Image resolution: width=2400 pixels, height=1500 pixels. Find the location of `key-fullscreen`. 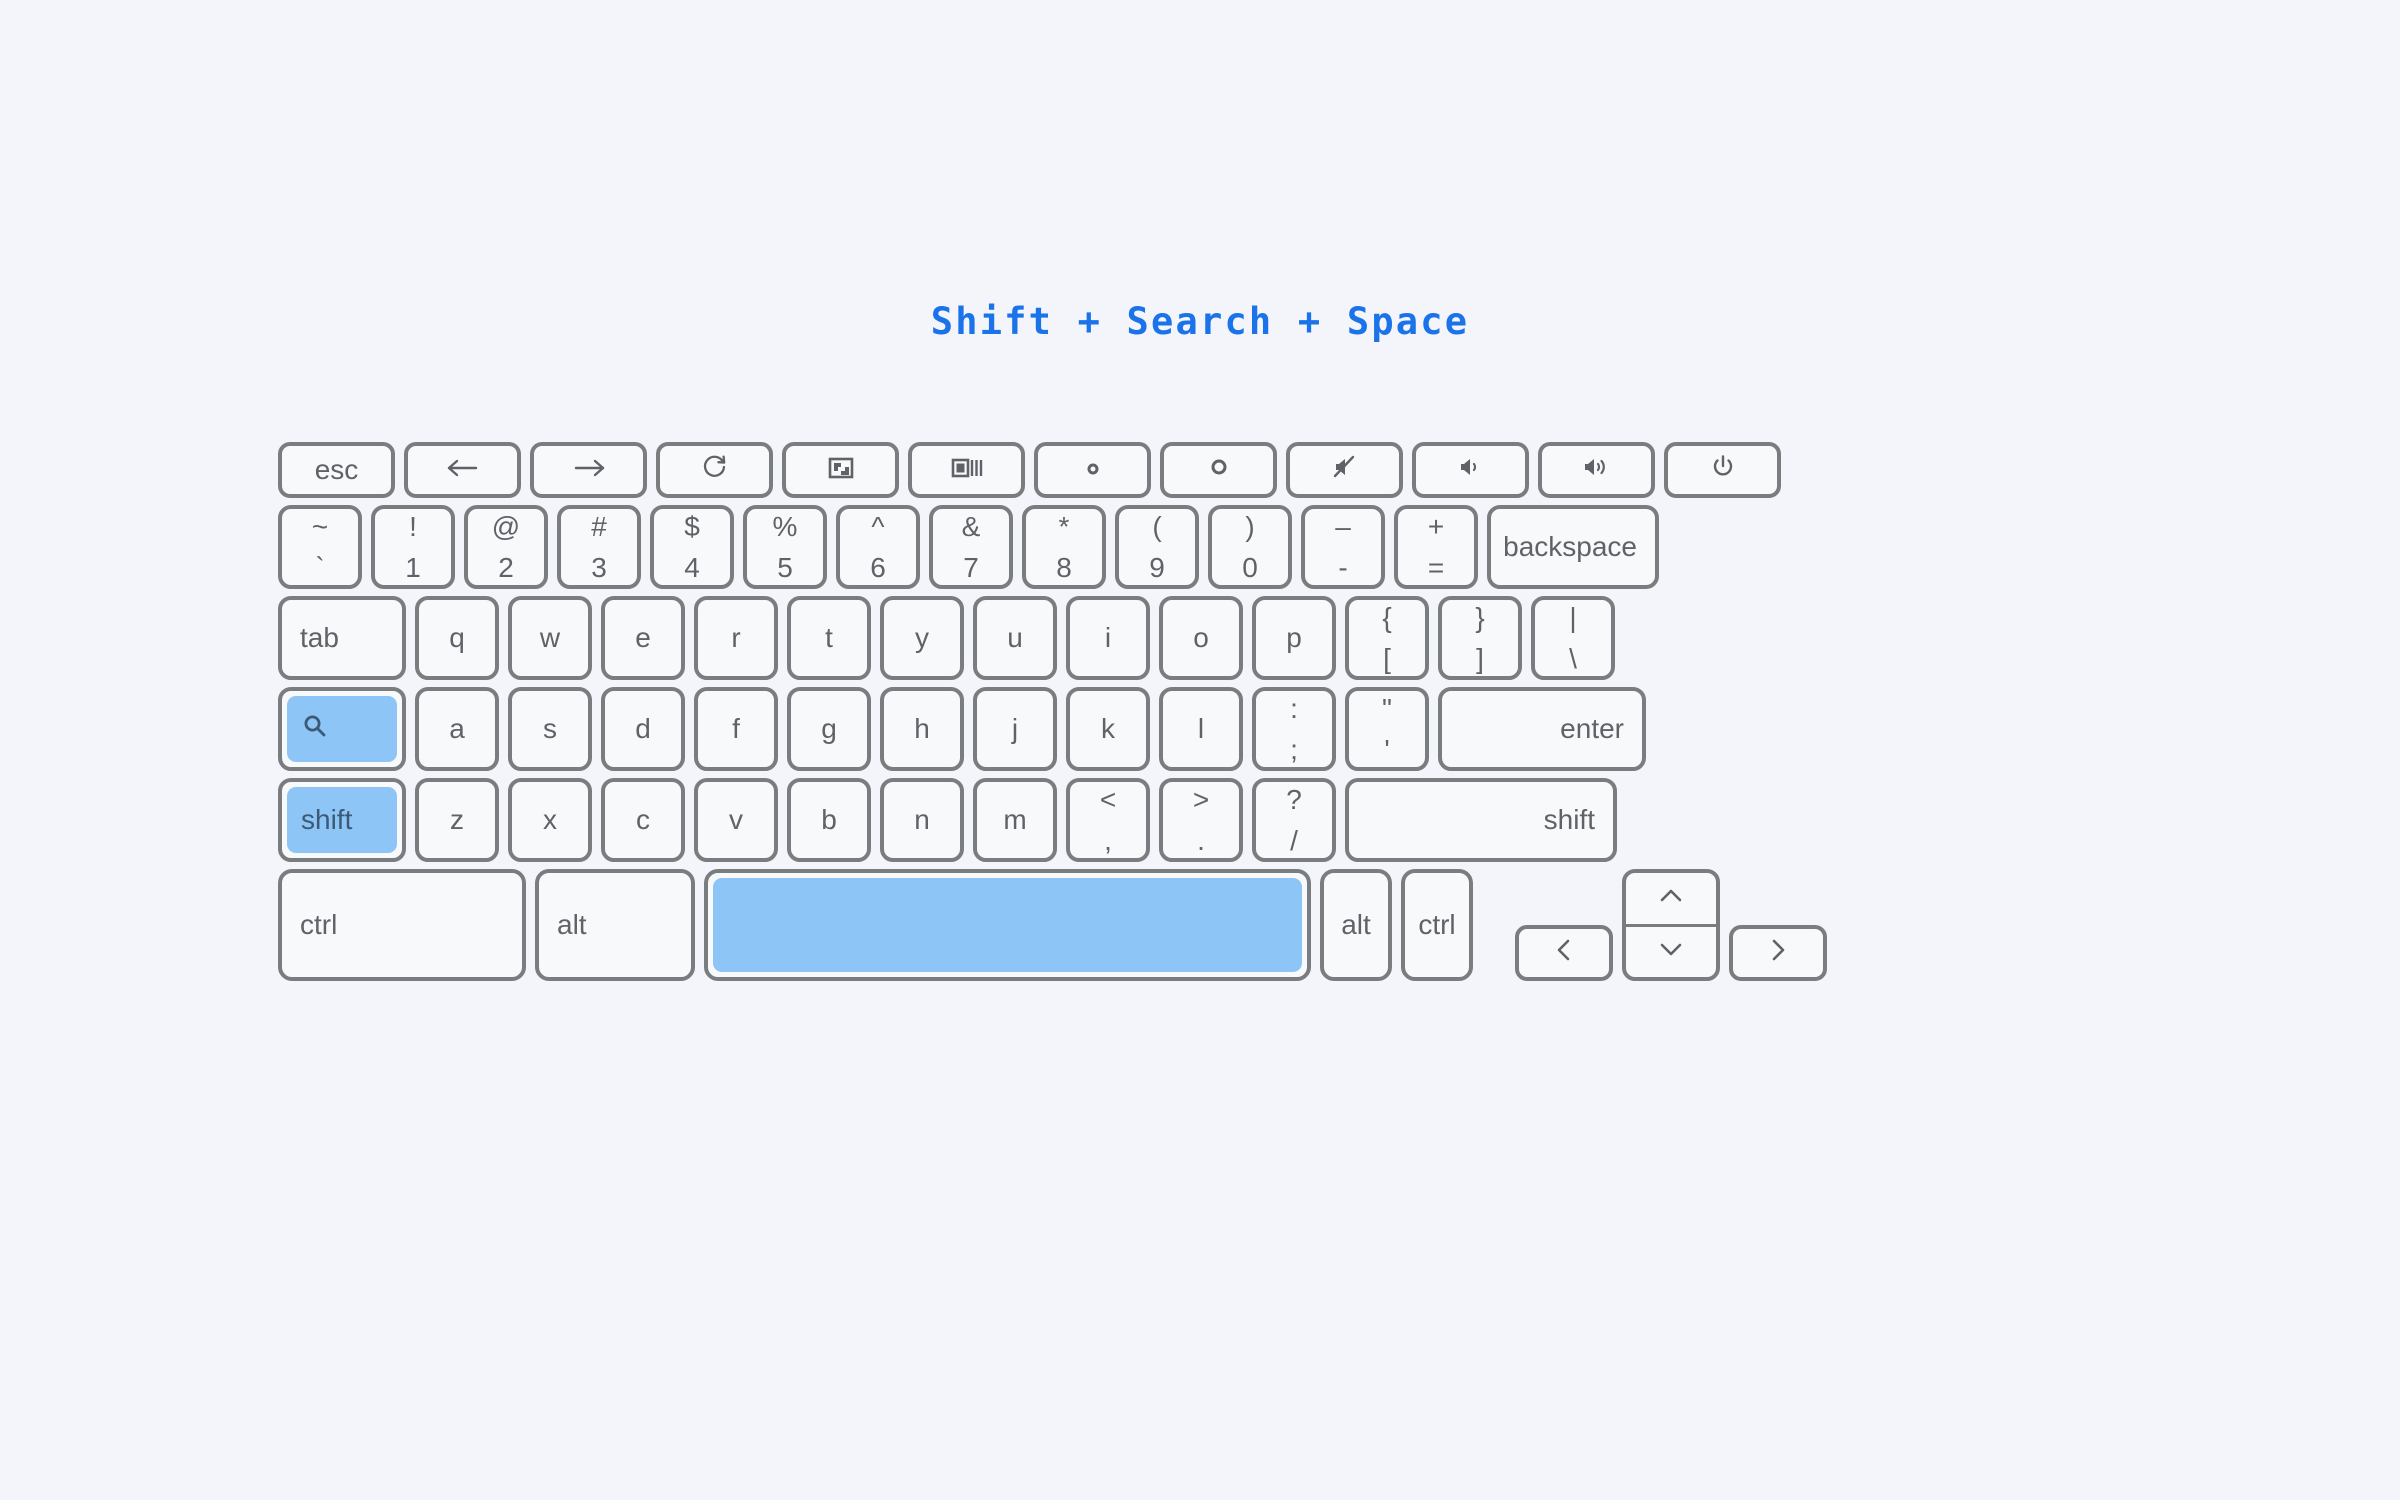

key-fullscreen is located at coordinates (840, 470).